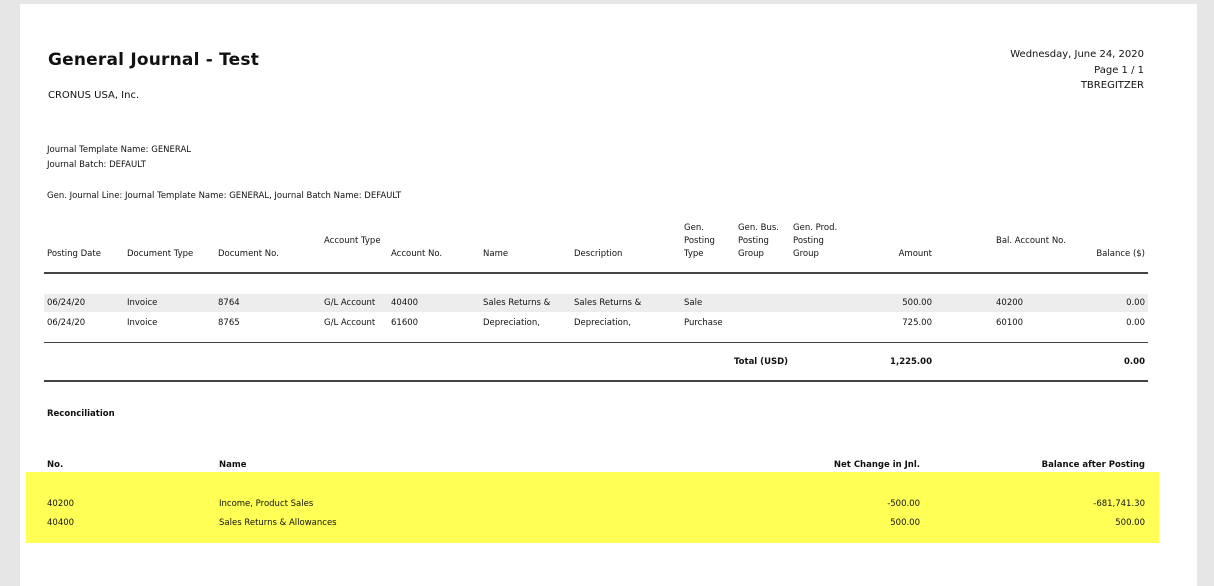  Describe the element at coordinates (598, 254) in the screenshot. I see `col-description: Description` at that location.